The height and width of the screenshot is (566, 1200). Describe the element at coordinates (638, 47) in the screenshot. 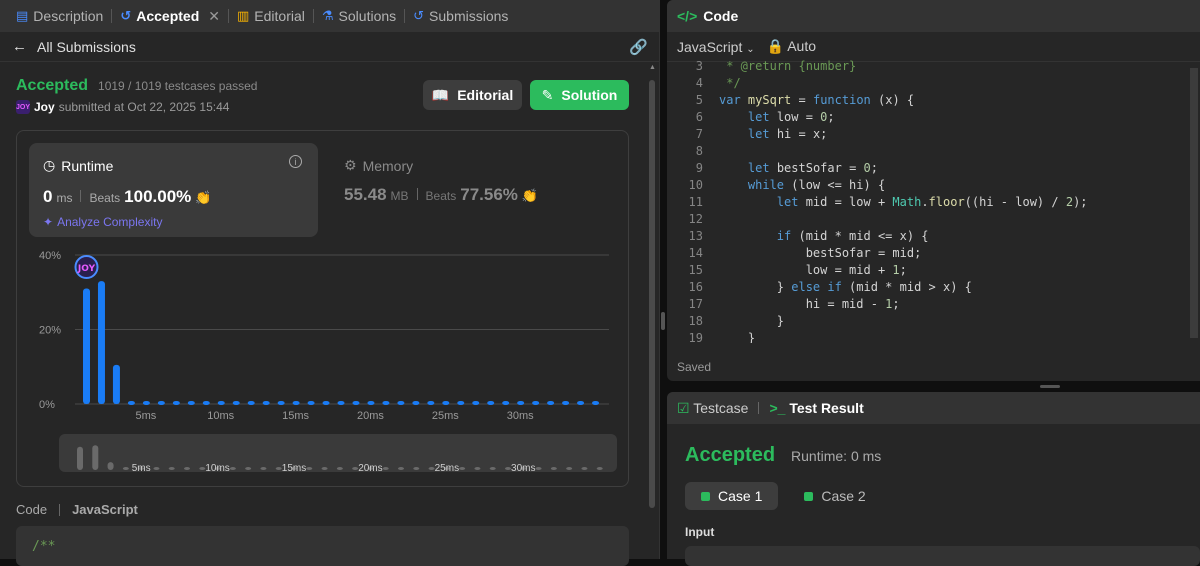

I see `link-icon: 🔗` at that location.